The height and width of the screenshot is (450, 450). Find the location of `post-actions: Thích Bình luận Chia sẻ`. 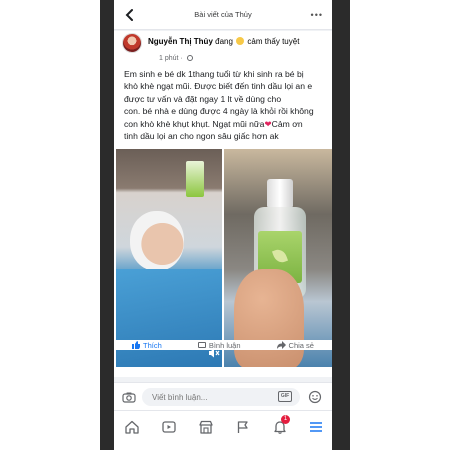

post-actions: Thích Bình luận Chia sẻ is located at coordinates (223, 345).